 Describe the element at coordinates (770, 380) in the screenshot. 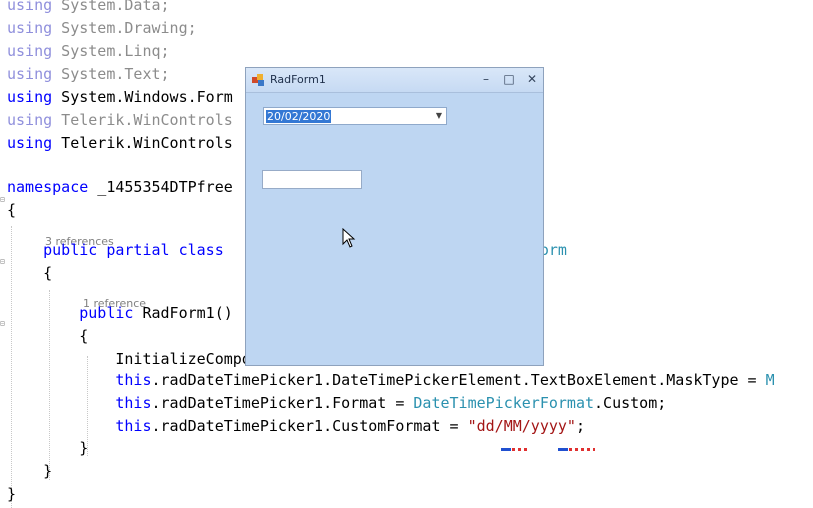

I see `code-token: M` at that location.